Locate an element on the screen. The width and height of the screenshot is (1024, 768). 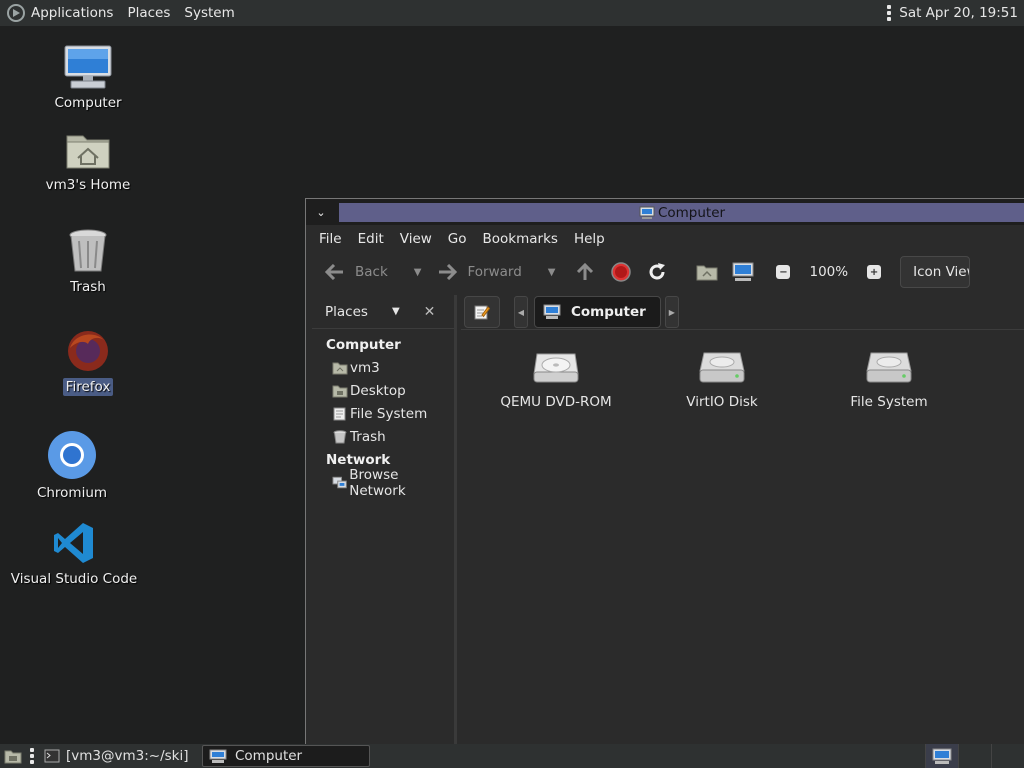
show-desktop-icon is located at coordinates (13, 757).